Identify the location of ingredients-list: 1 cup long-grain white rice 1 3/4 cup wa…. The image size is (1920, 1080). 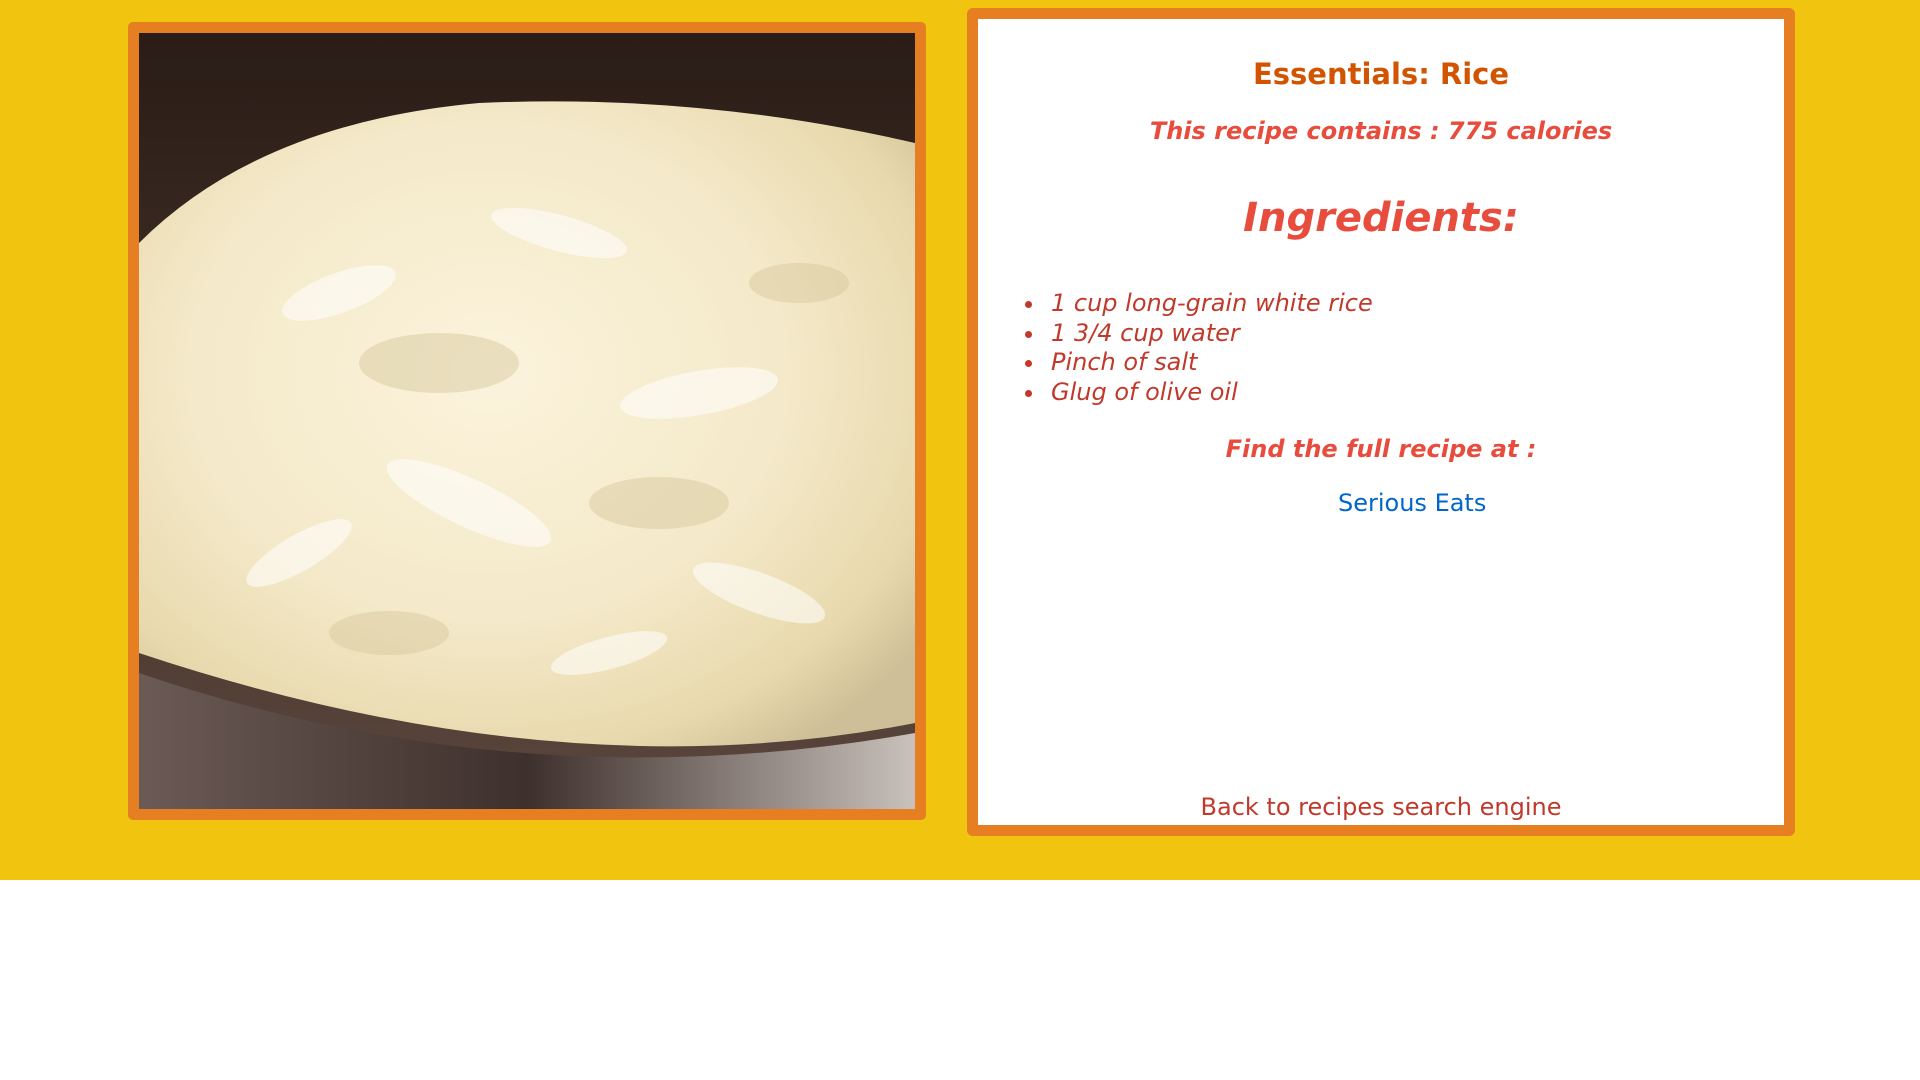
(1202, 348).